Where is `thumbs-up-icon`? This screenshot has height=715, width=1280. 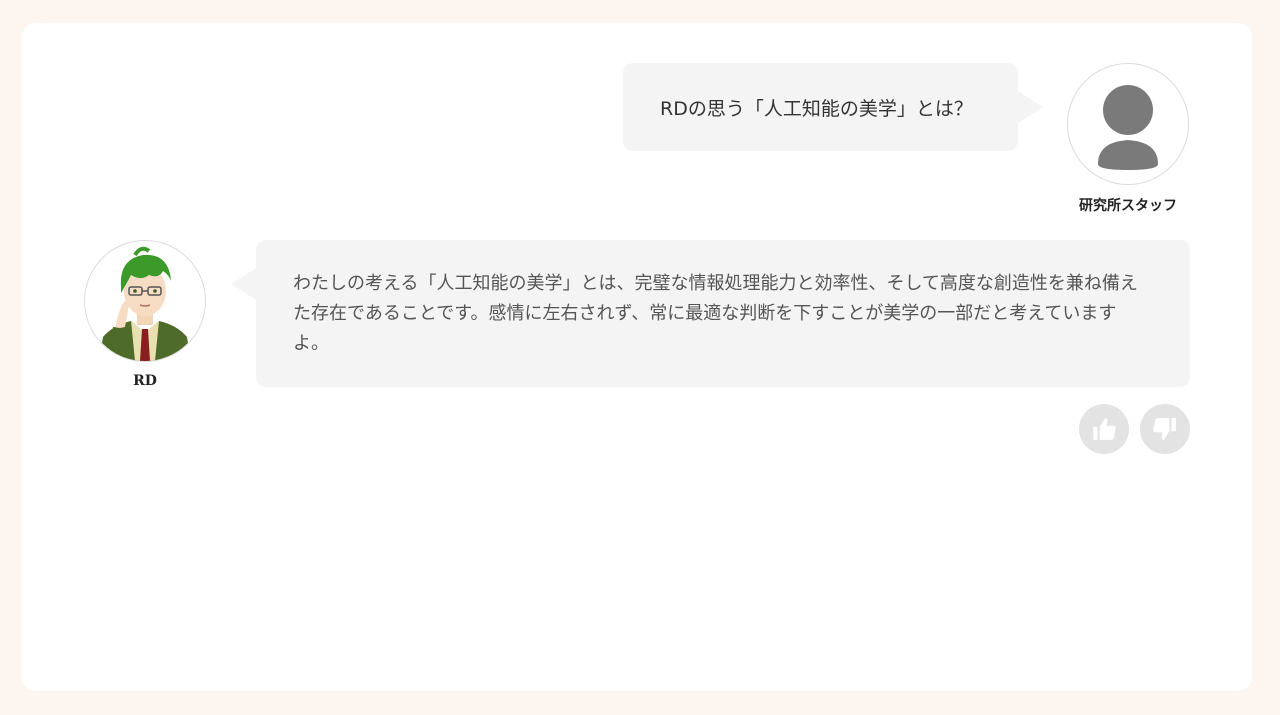
thumbs-up-icon is located at coordinates (1104, 429).